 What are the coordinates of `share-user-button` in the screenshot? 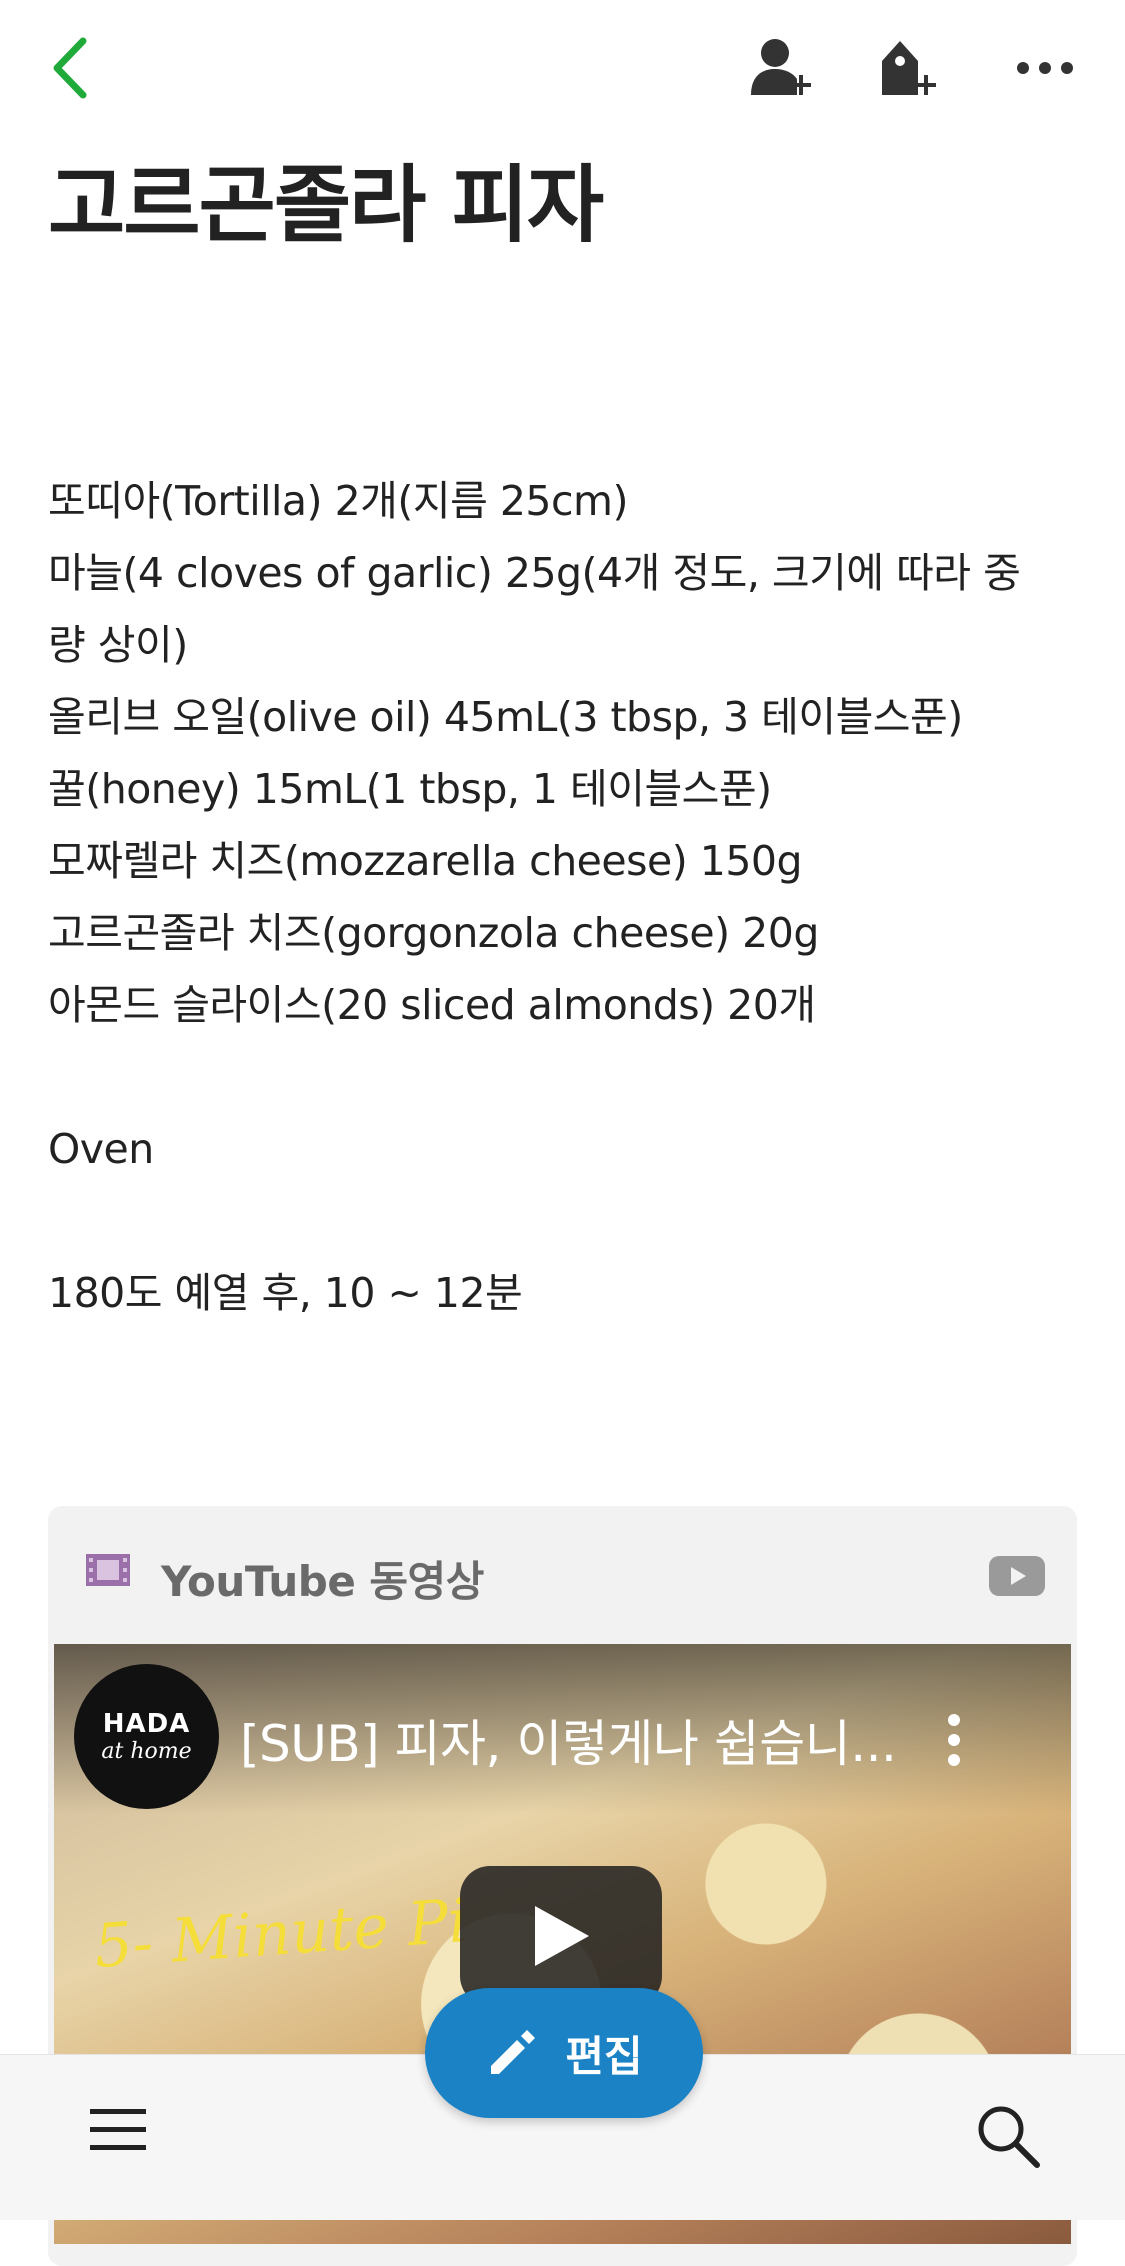 It's located at (780, 68).